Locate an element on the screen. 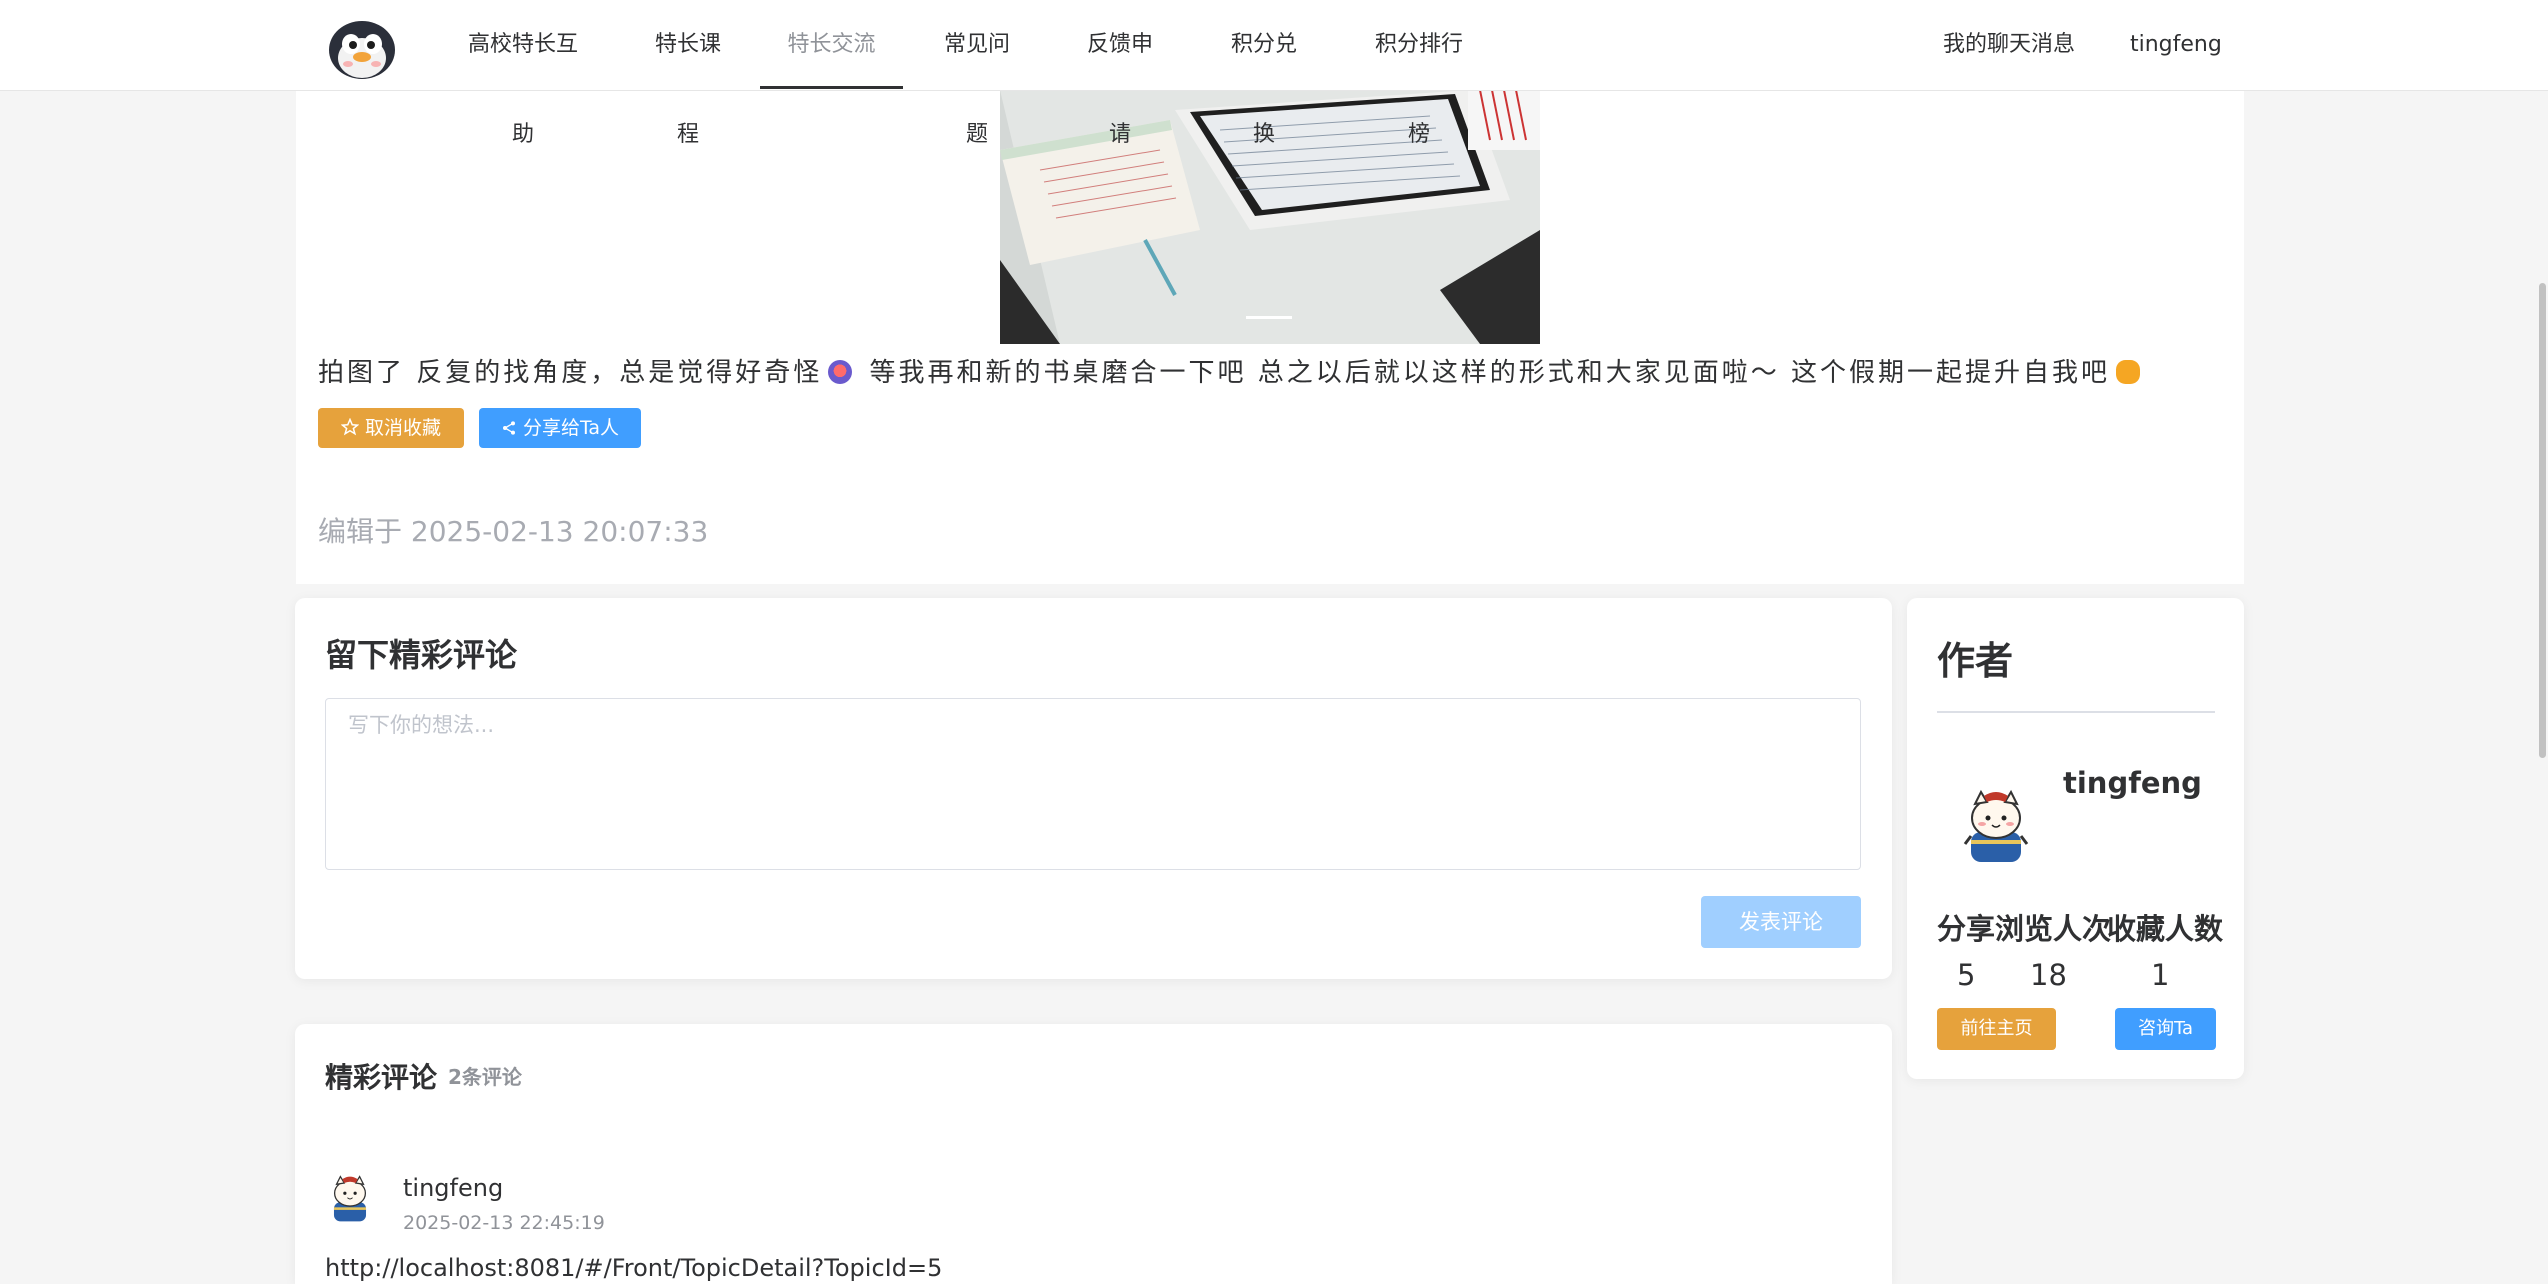 The width and height of the screenshot is (2548, 1284). unfavorite-button: 取消收藏 is located at coordinates (391, 428).